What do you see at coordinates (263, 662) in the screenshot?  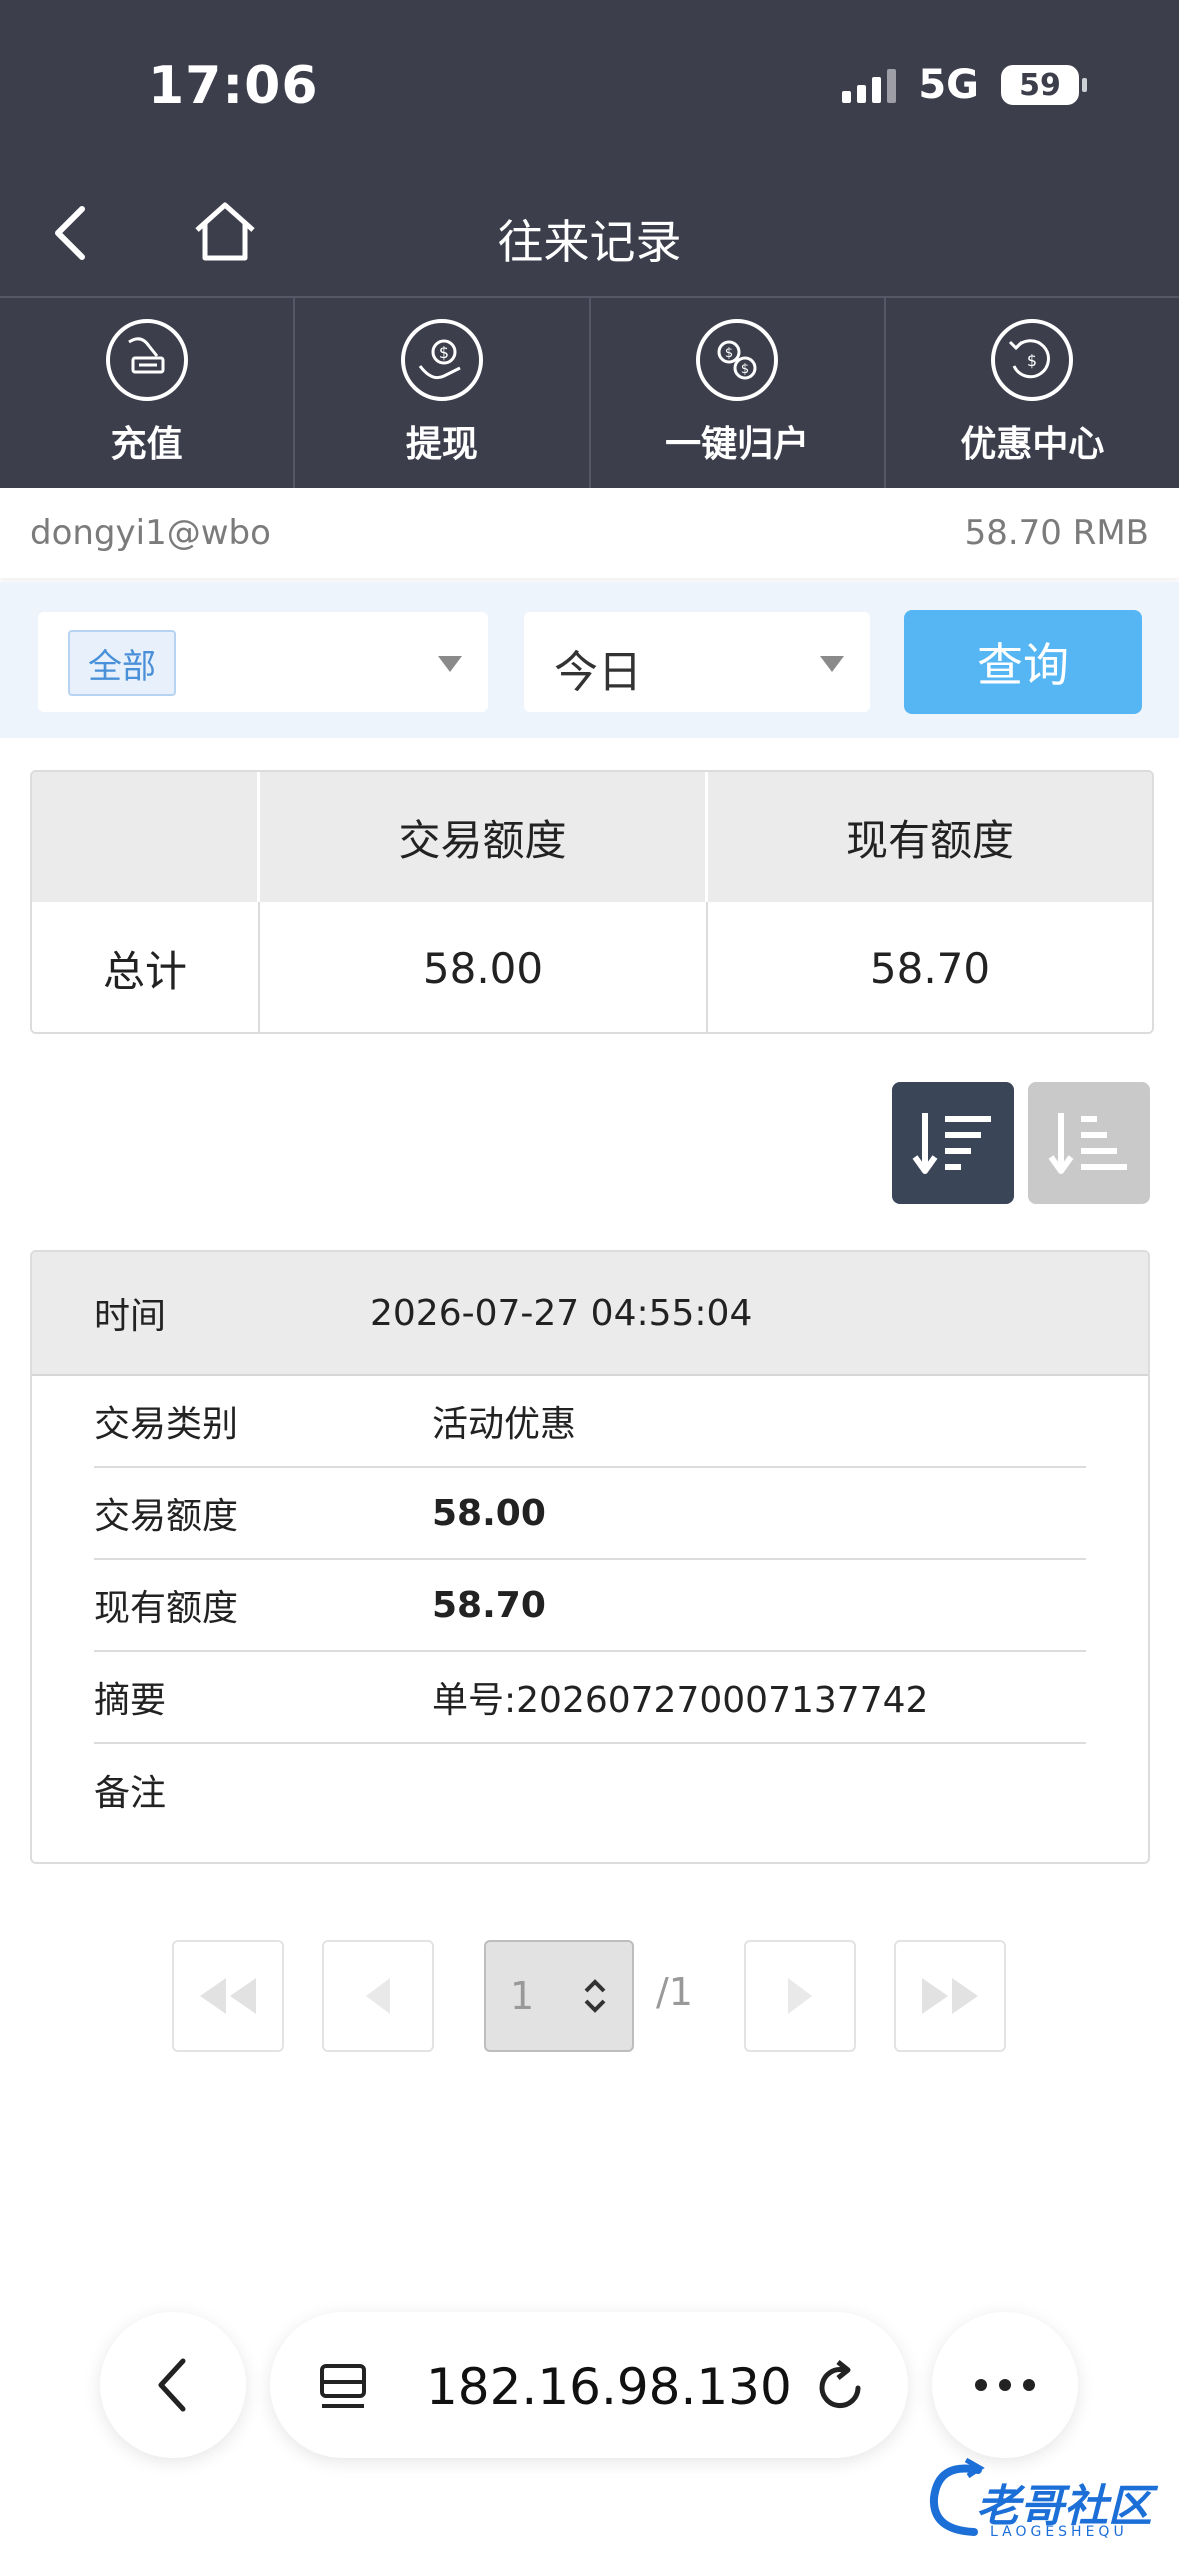 I see `type-select: 全部` at bounding box center [263, 662].